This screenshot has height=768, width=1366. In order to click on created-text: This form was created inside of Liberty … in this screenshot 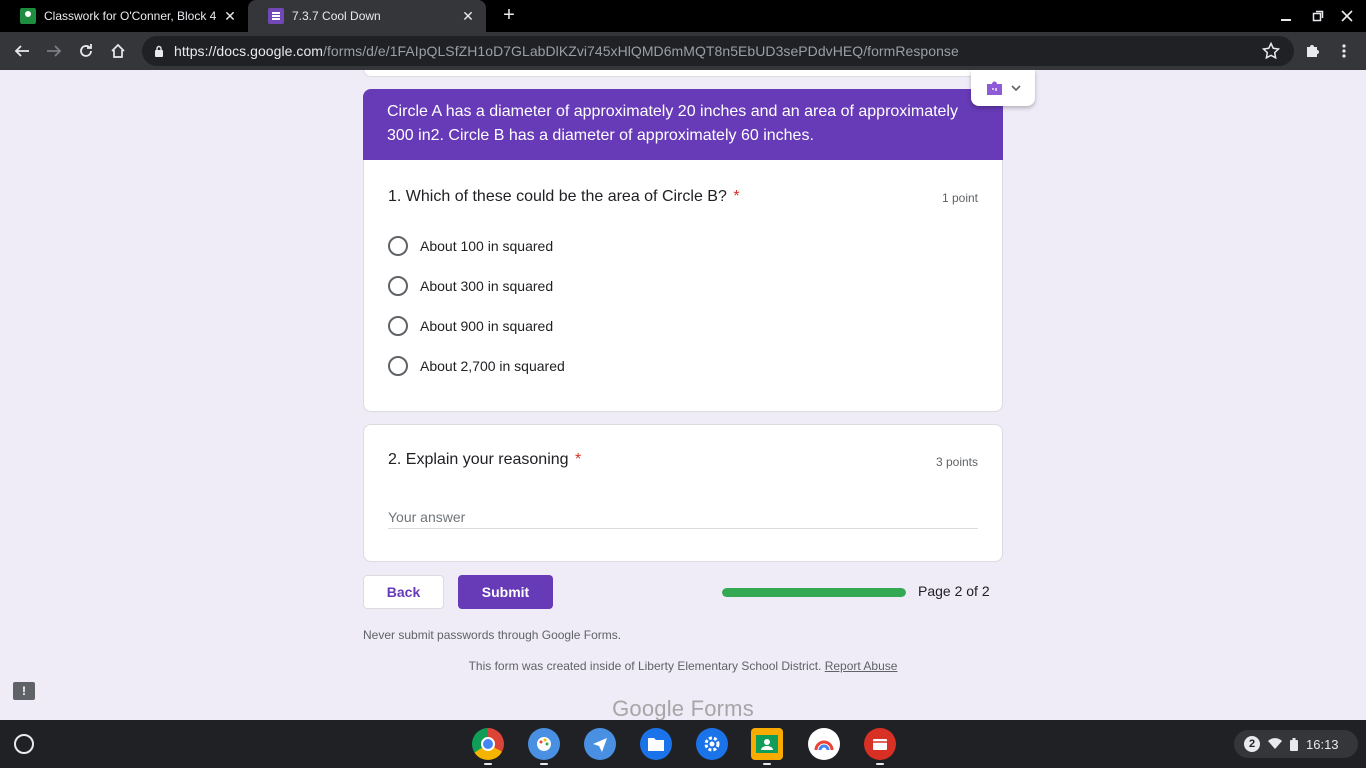, I will do `click(645, 666)`.